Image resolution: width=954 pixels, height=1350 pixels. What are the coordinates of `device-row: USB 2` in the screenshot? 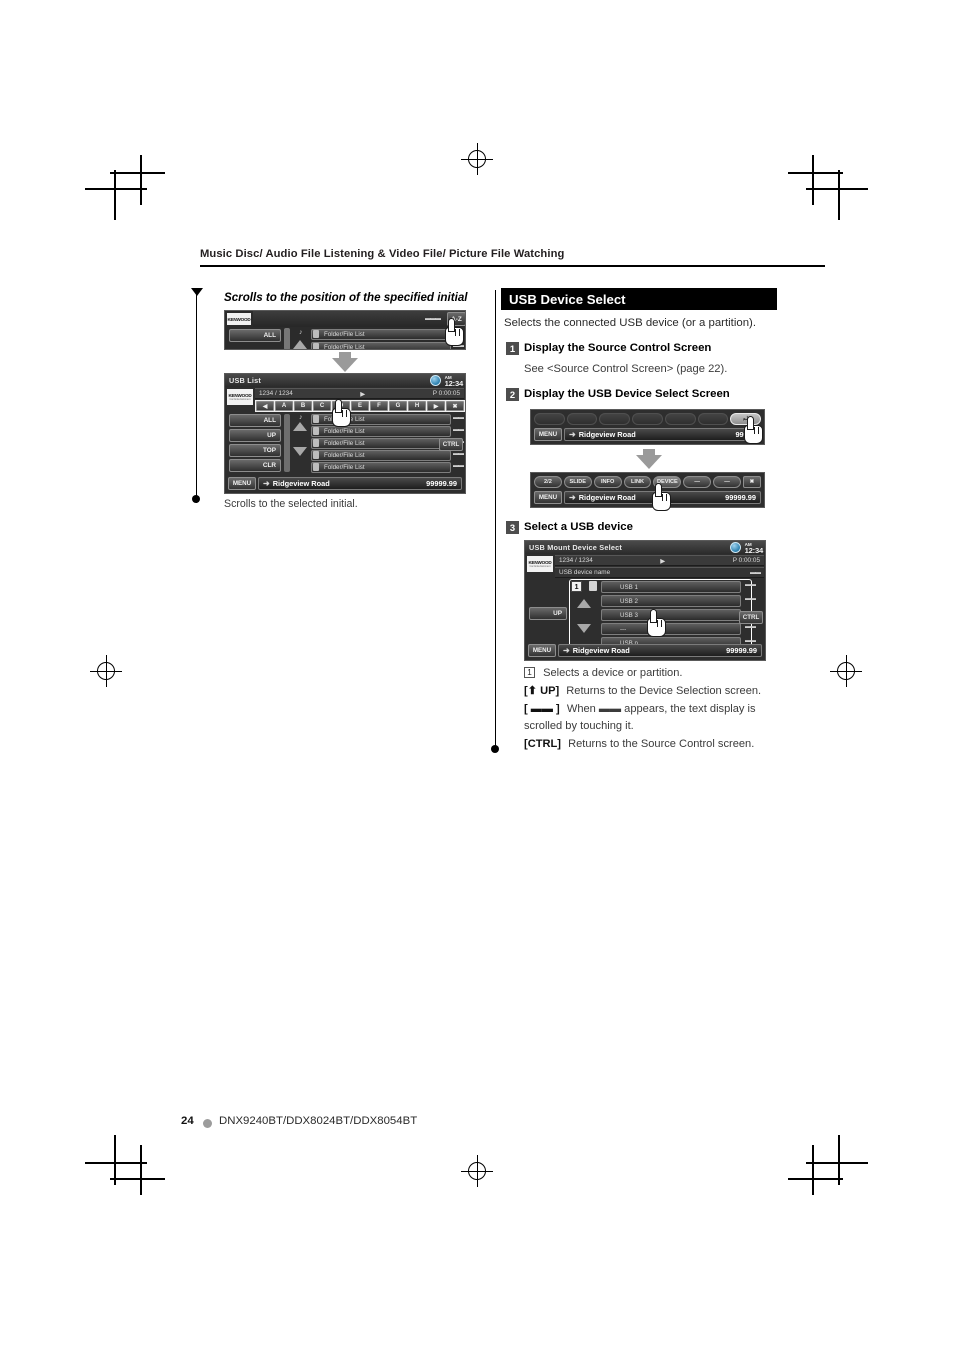 It's located at (671, 601).